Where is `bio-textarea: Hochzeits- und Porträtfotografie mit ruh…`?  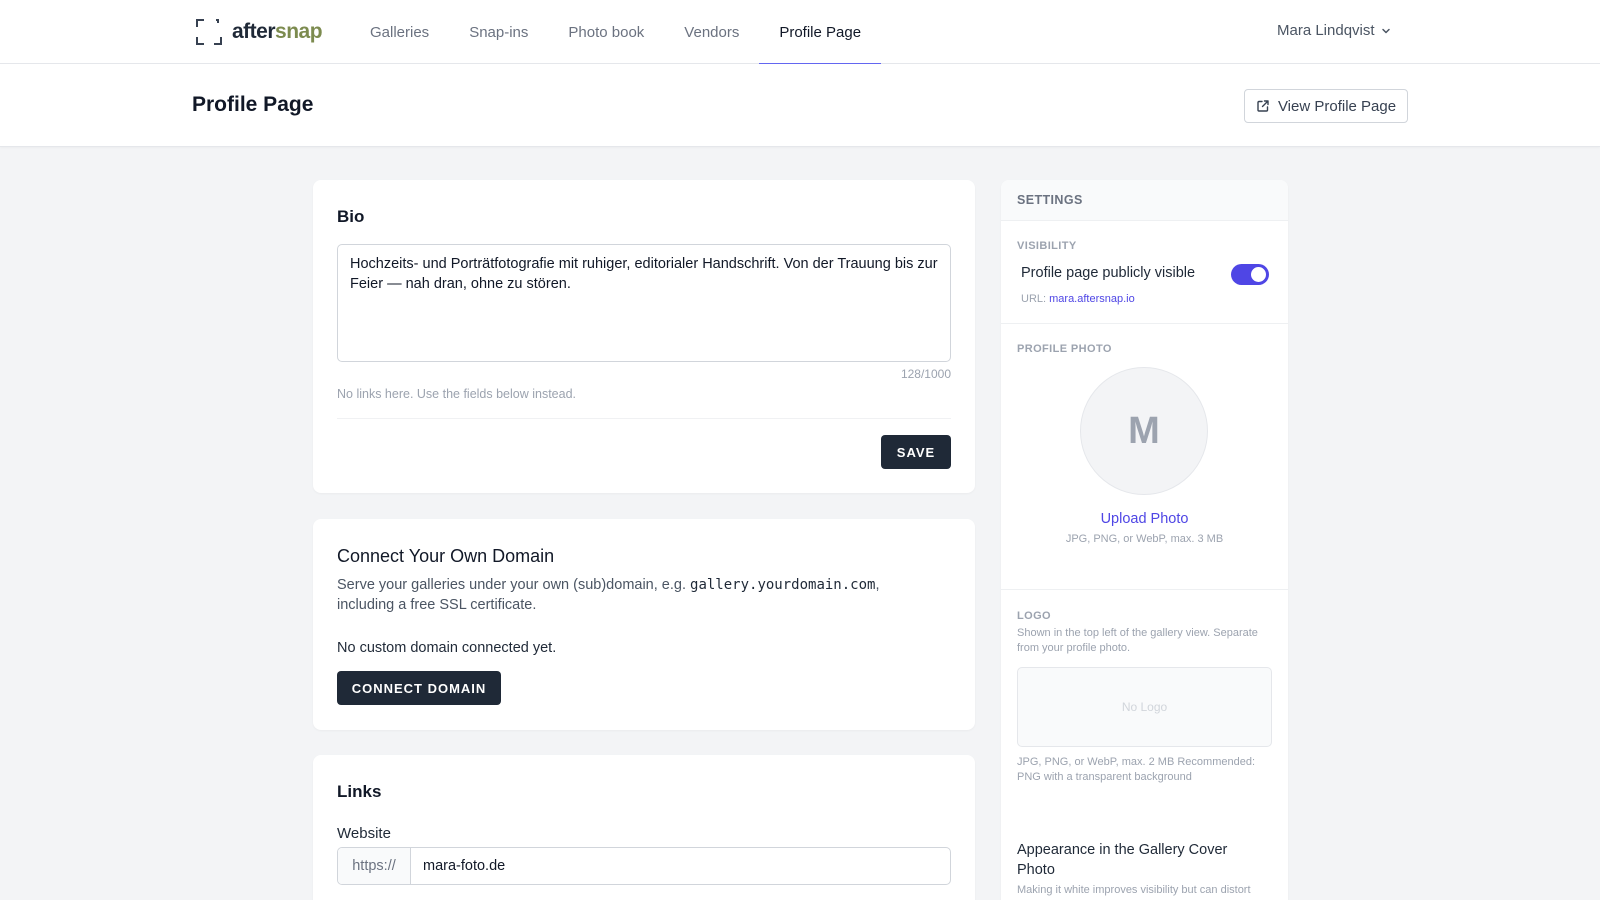 bio-textarea: Hochzeits- und Porträtfotografie mit ruh… is located at coordinates (644, 303).